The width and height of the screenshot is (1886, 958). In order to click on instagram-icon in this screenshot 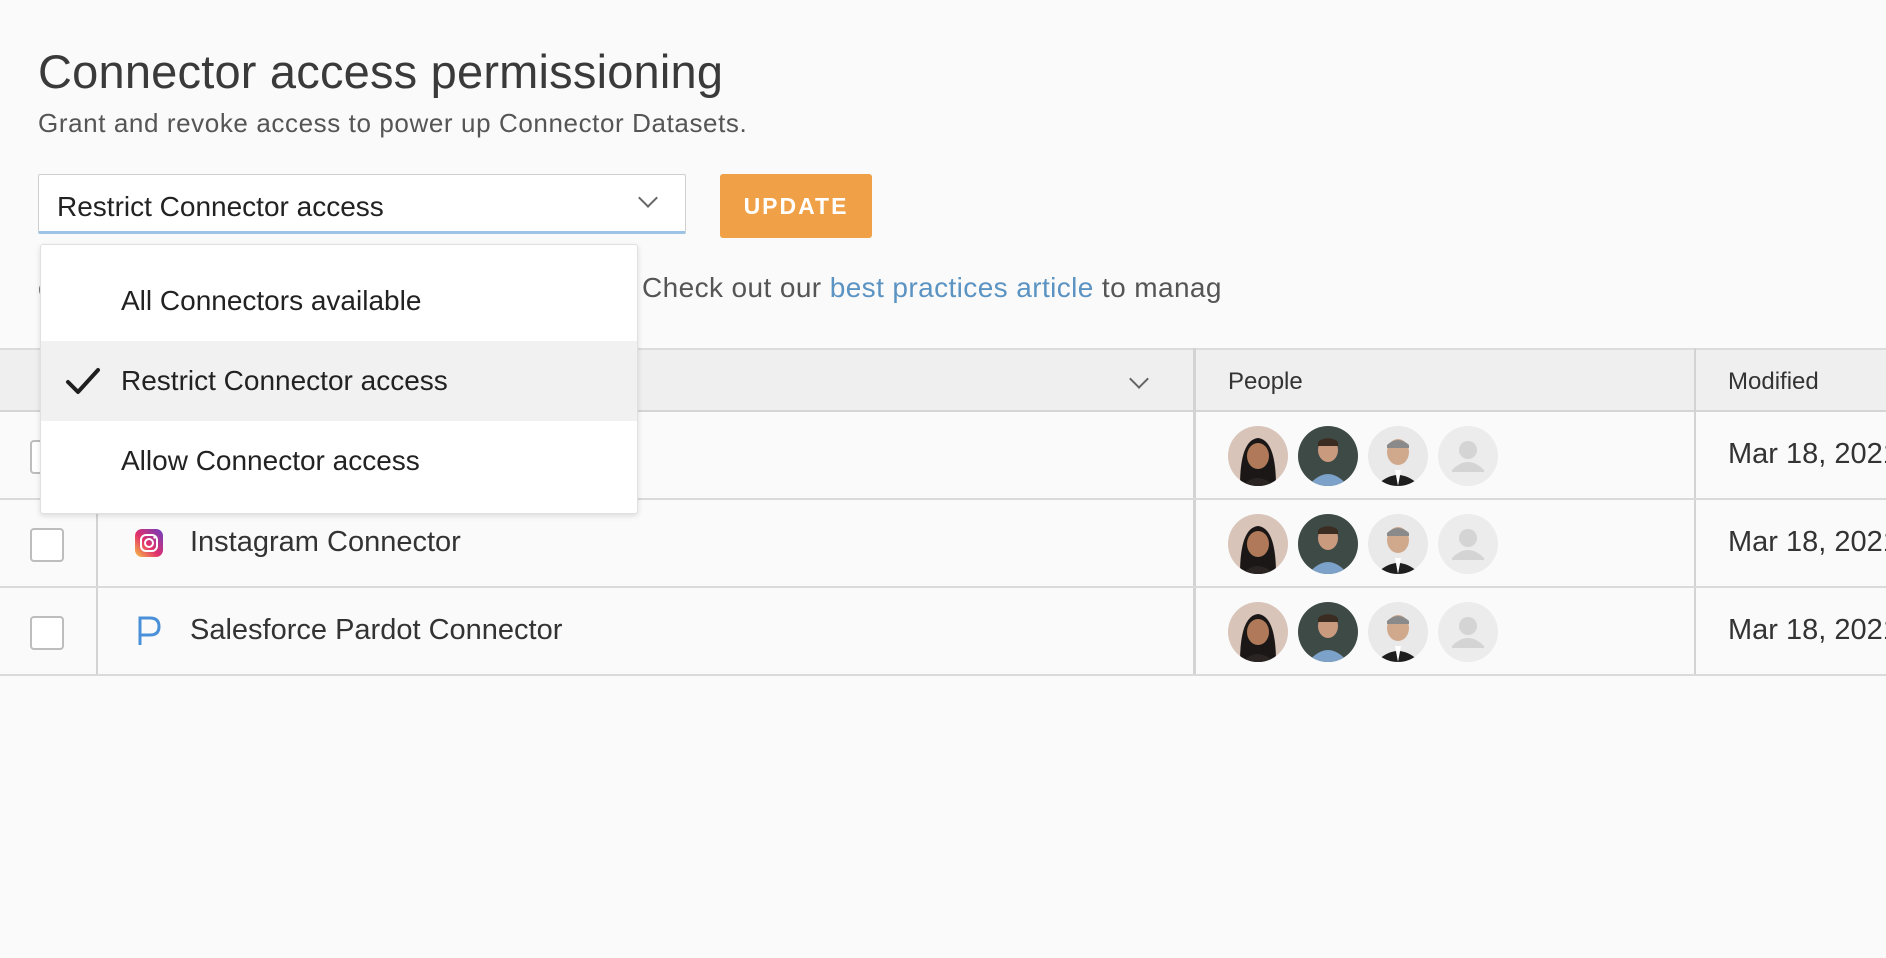, I will do `click(149, 543)`.